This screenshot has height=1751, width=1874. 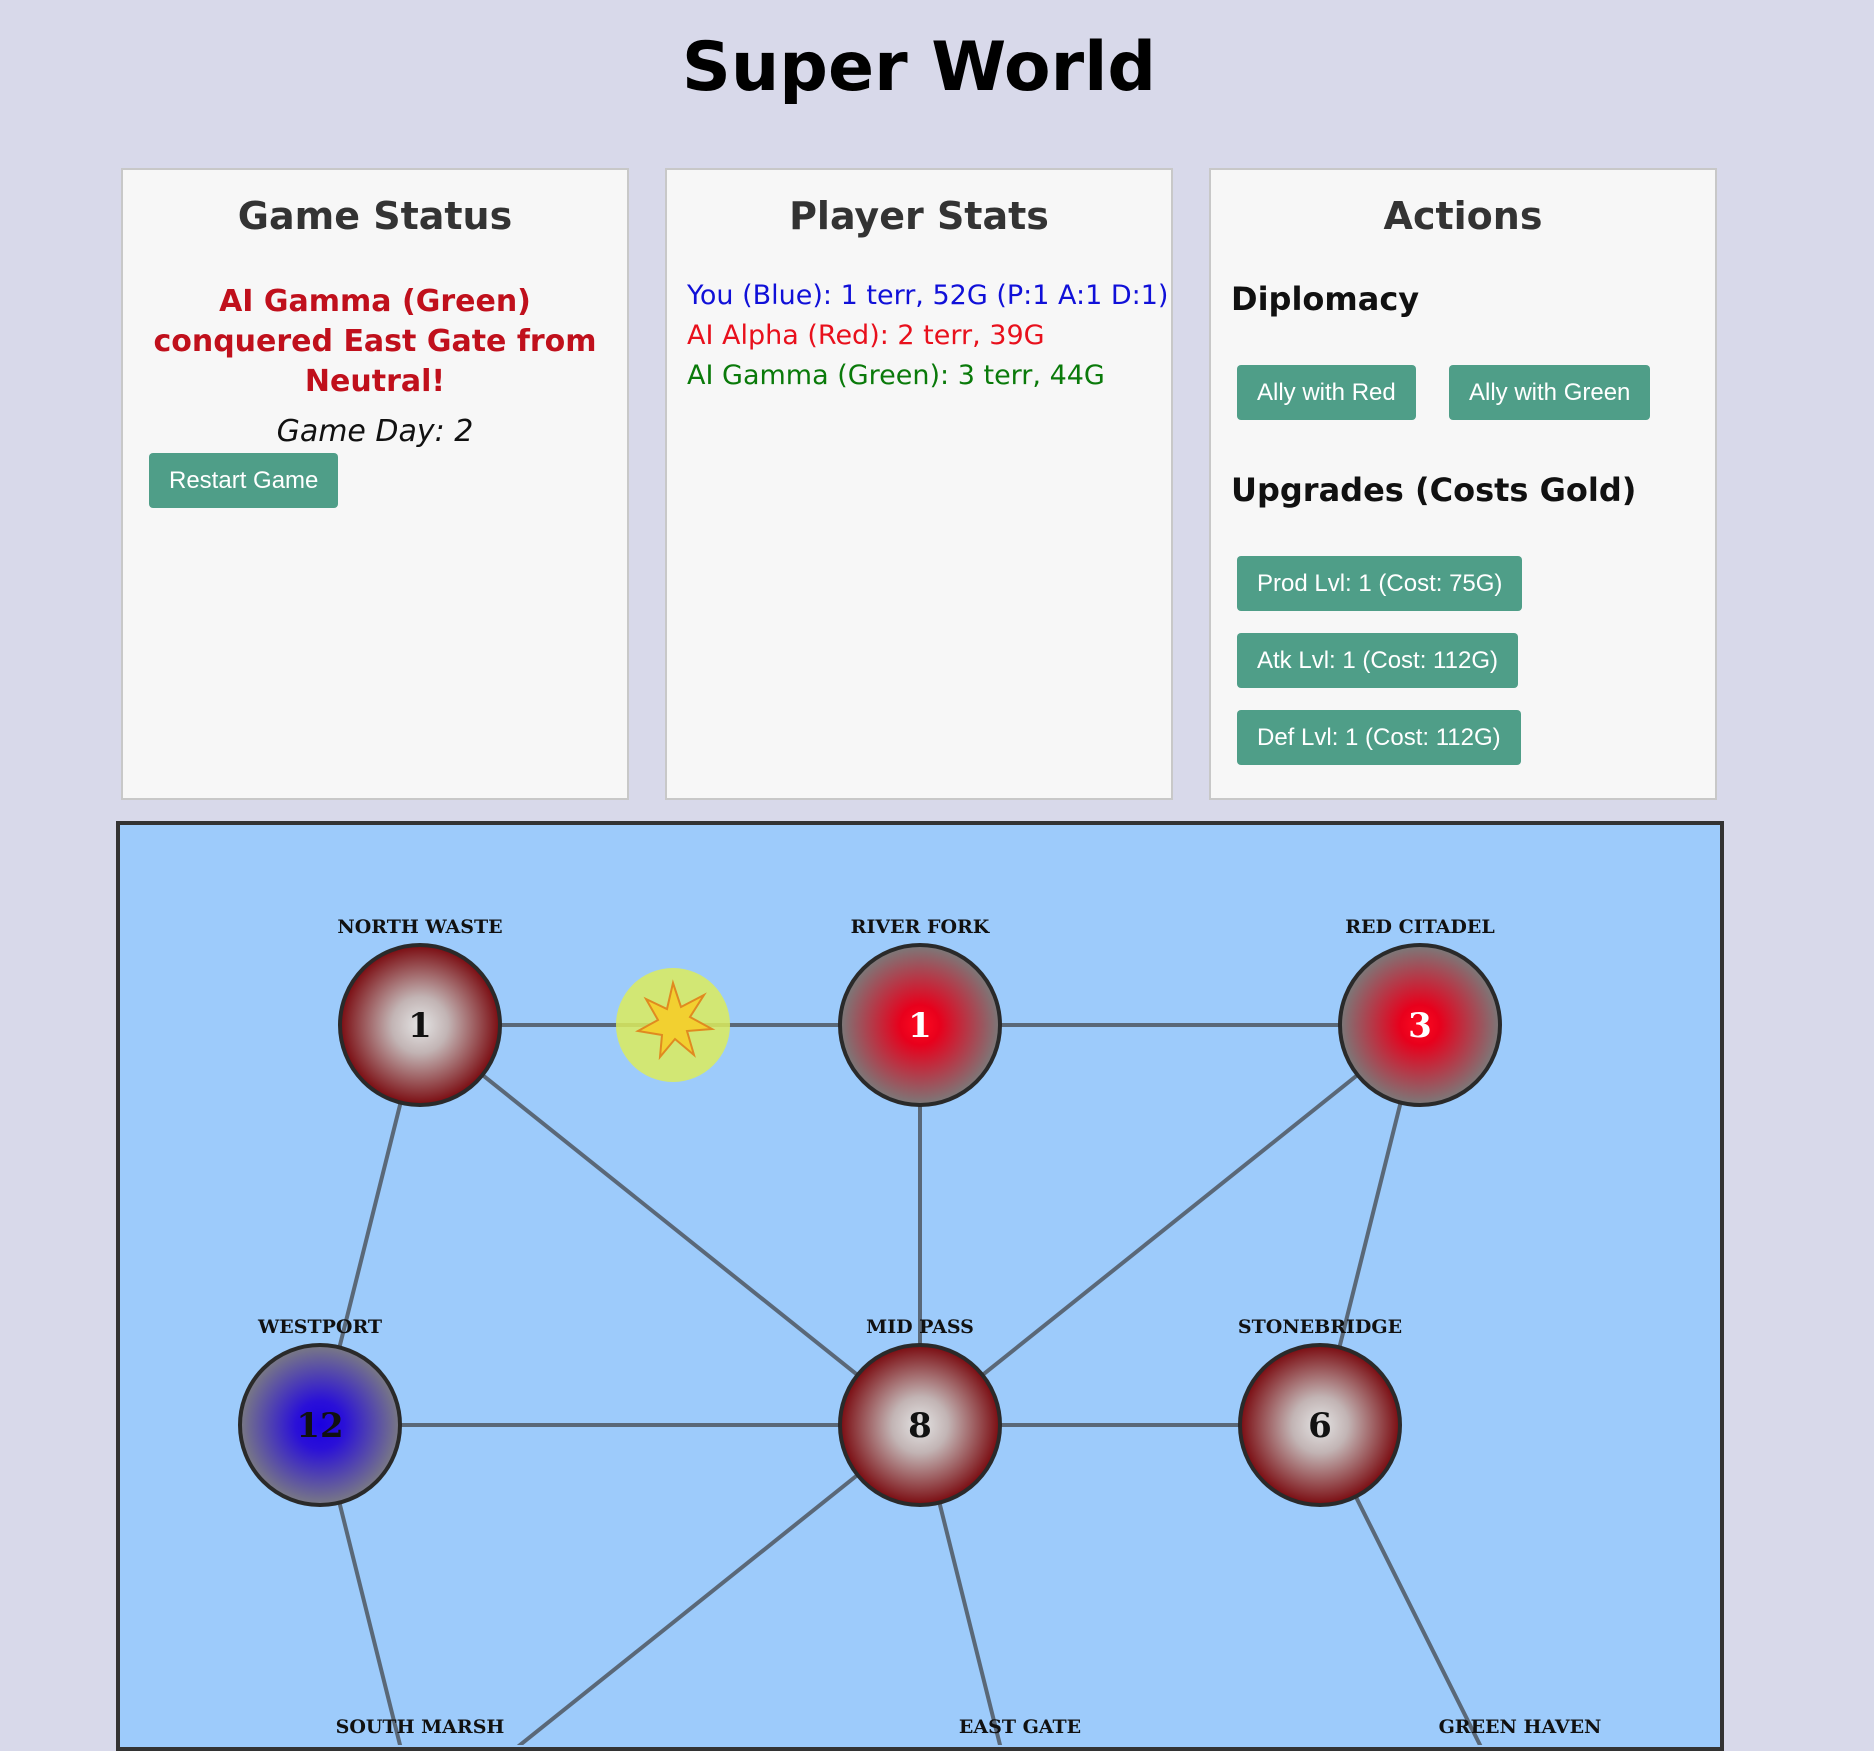 I want to click on troop-count: 3, so click(x=1420, y=1026).